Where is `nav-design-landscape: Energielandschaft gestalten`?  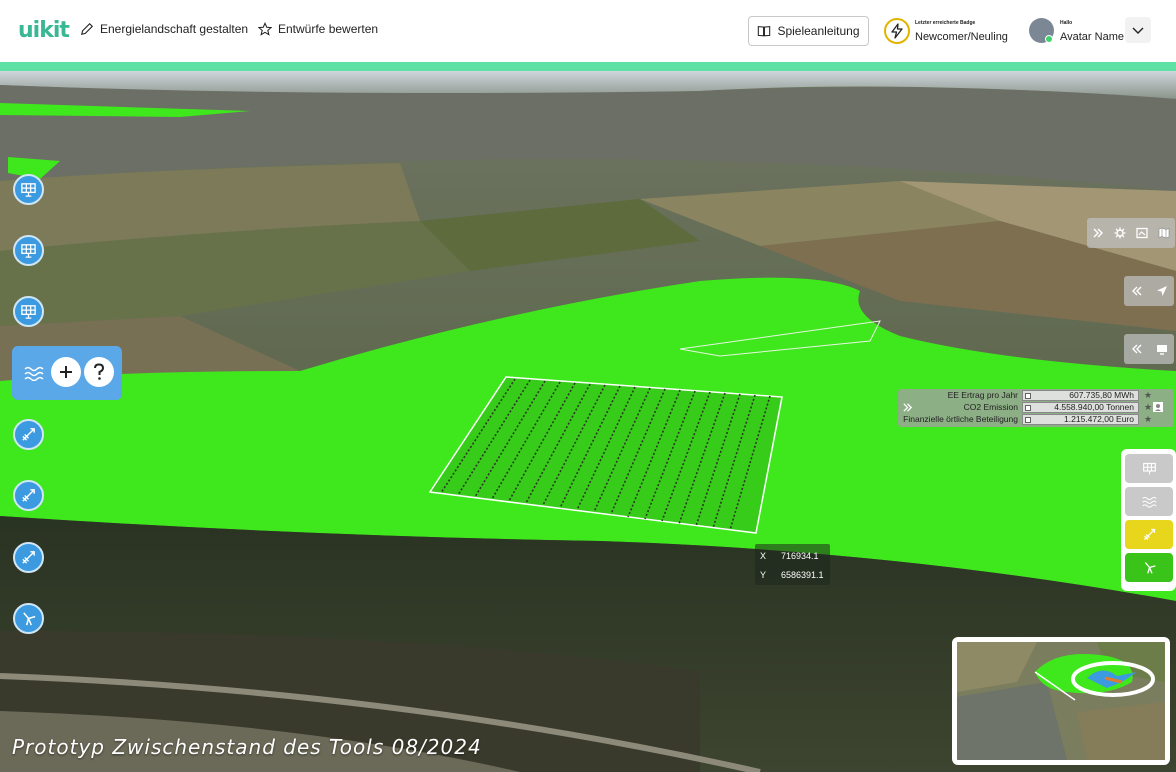
nav-design-landscape: Energielandschaft gestalten is located at coordinates (164, 29).